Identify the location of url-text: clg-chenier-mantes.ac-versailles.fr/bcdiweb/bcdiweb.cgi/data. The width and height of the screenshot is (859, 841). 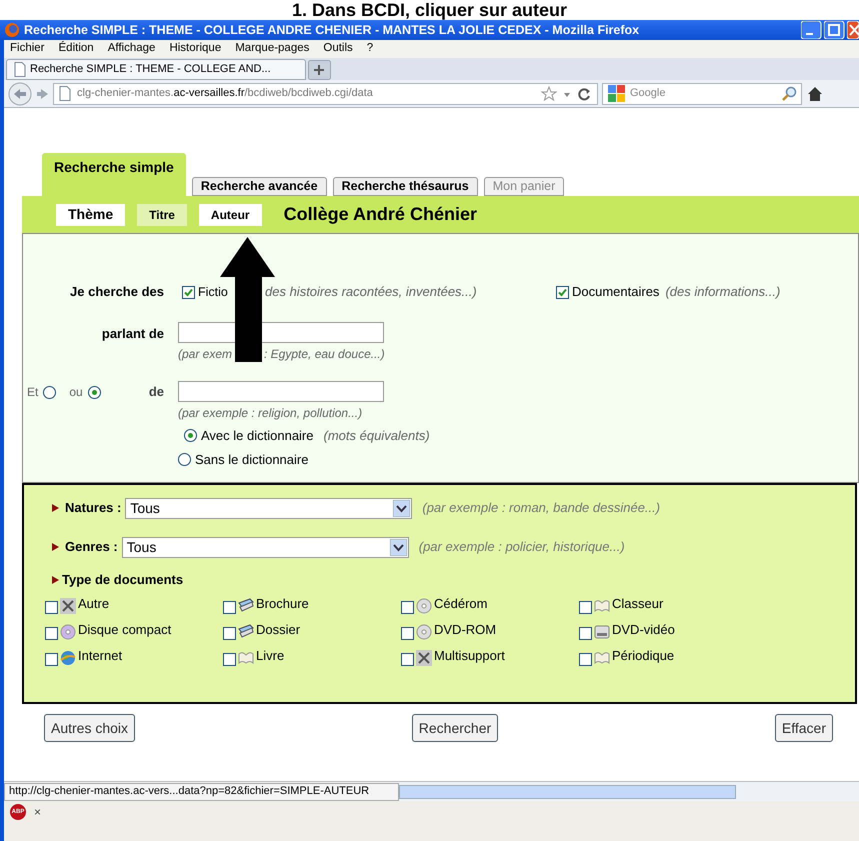
(225, 94).